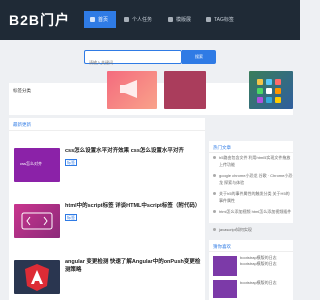 The width and height of the screenshot is (320, 300). I want to click on top-header: B2B门户 首页 个人任务 模版展 TAG标签, so click(150, 20).